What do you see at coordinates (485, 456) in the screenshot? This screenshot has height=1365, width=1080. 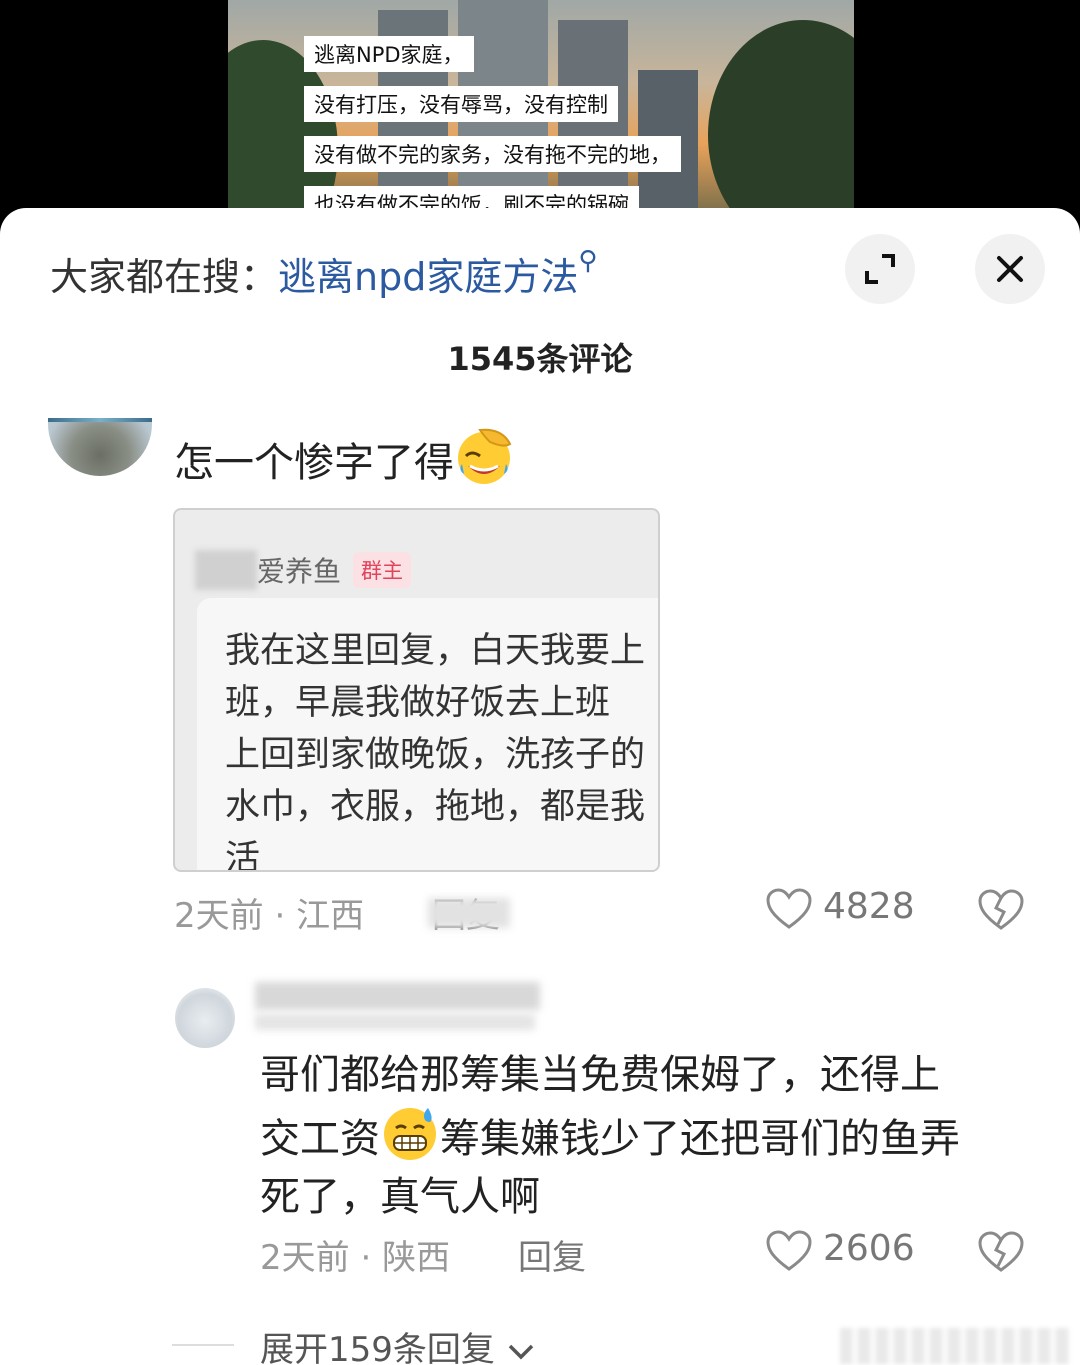 I see `facepalm-laughing-emoji-icon` at bounding box center [485, 456].